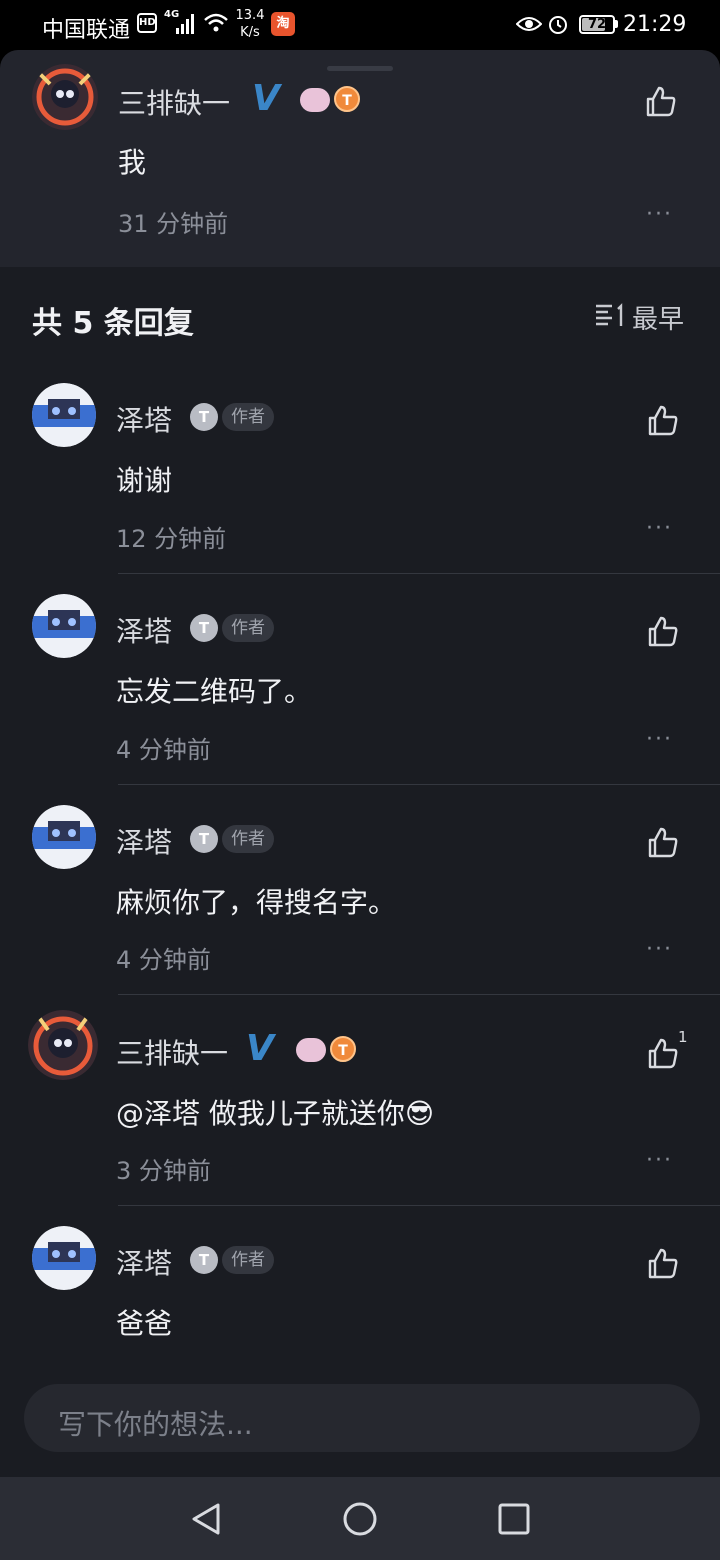 The width and height of the screenshot is (720, 1560). I want to click on recents-icon, so click(514, 1519).